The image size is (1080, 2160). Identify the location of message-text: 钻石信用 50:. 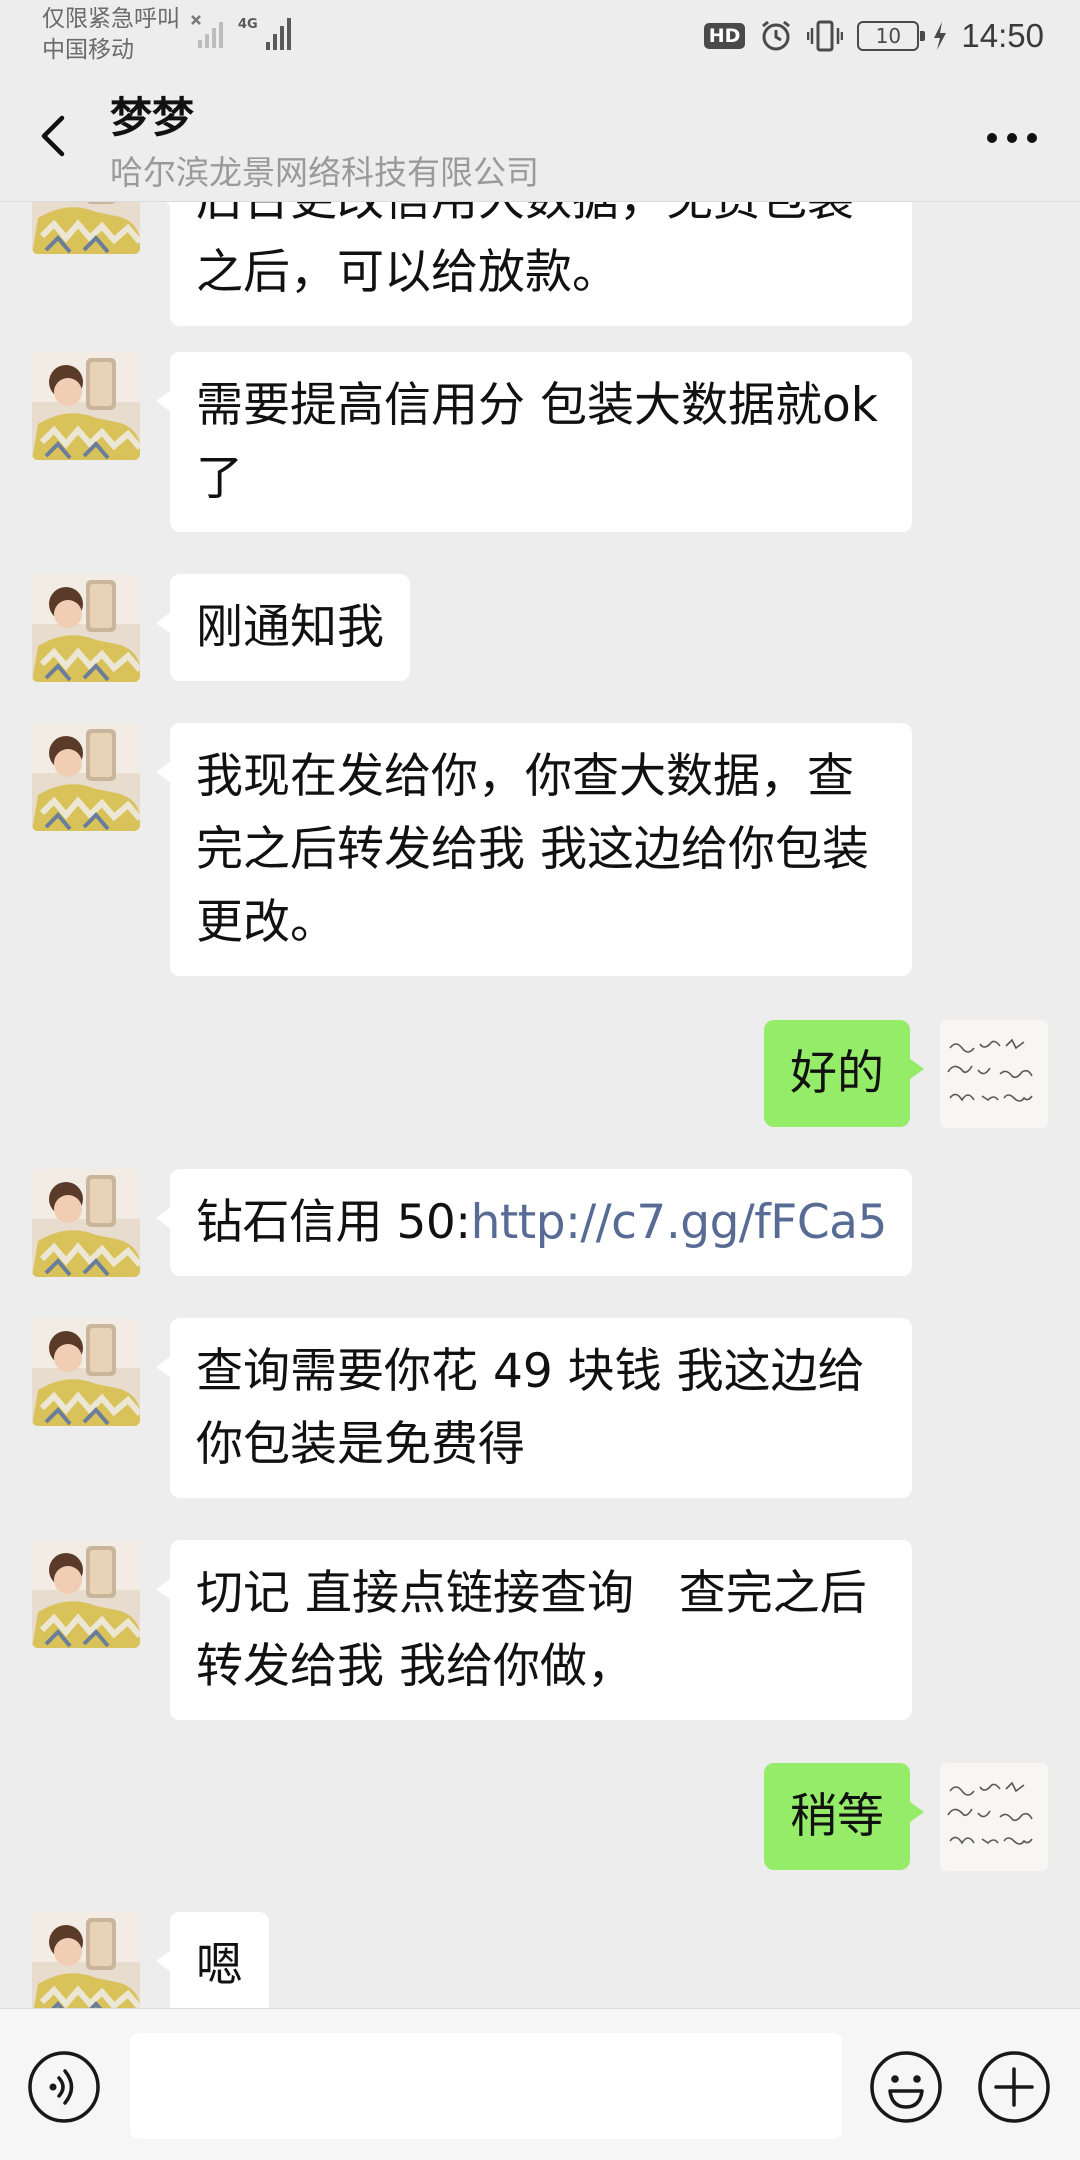
(333, 1222).